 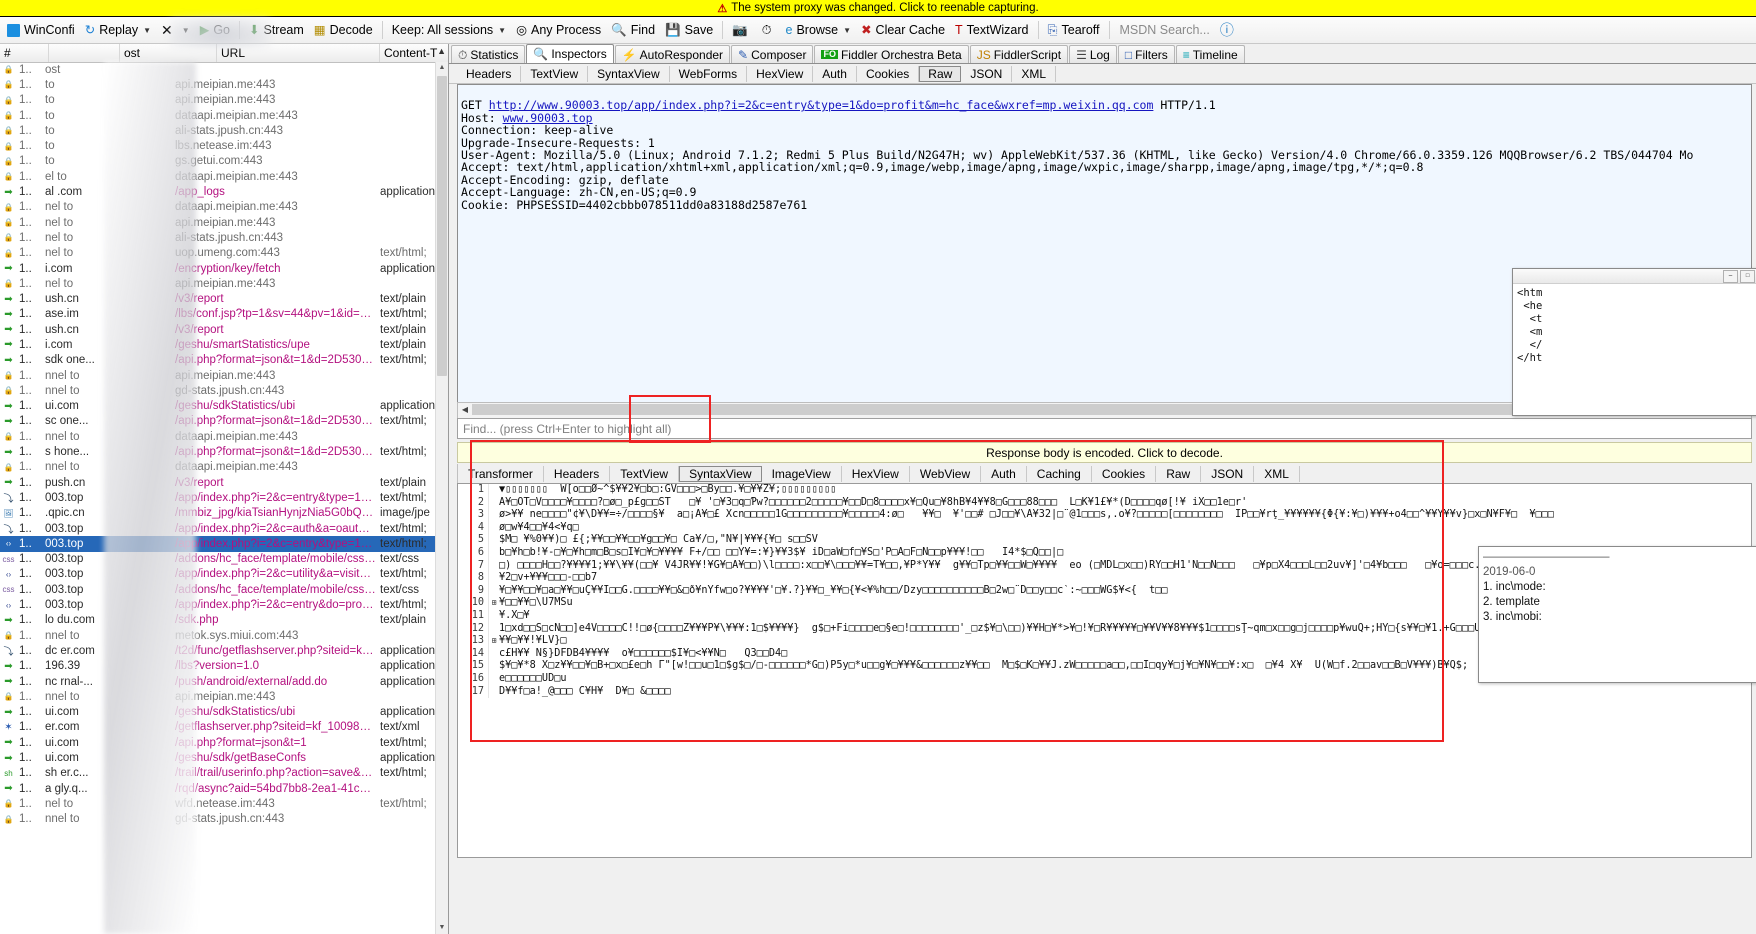 I want to click on request-tab-raw: Raw, so click(x=940, y=73).